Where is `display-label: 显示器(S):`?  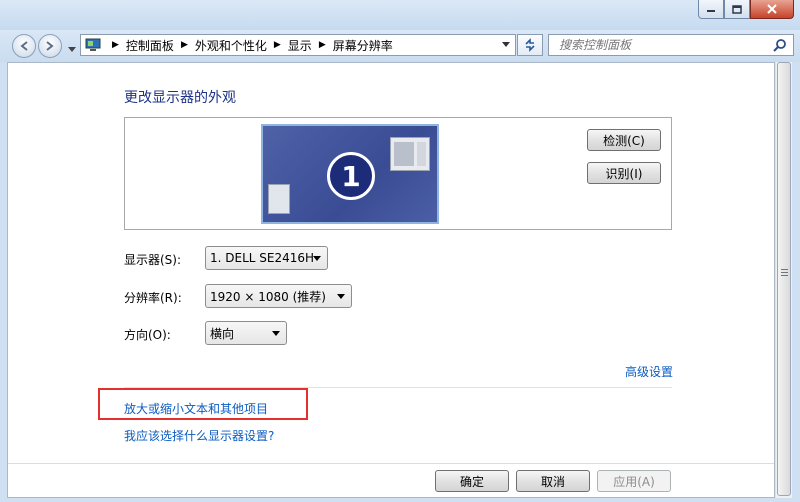 display-label: 显示器(S): is located at coordinates (153, 260).